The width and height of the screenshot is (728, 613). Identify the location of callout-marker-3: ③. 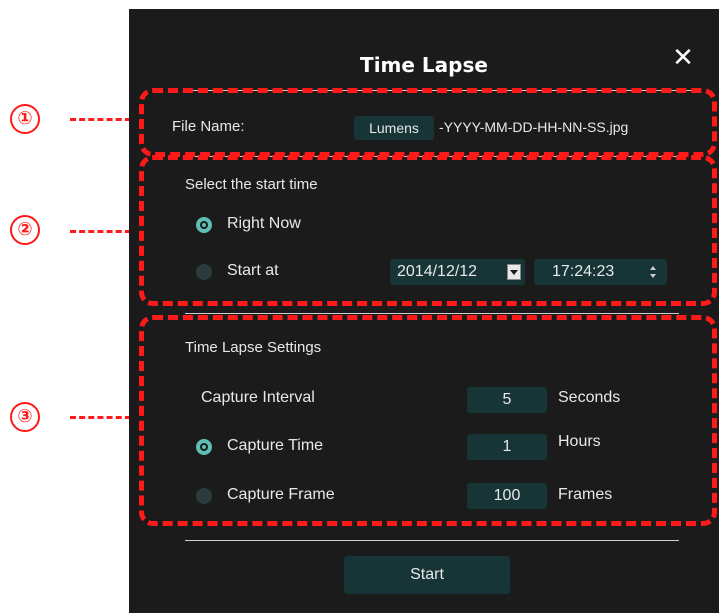
(25, 417).